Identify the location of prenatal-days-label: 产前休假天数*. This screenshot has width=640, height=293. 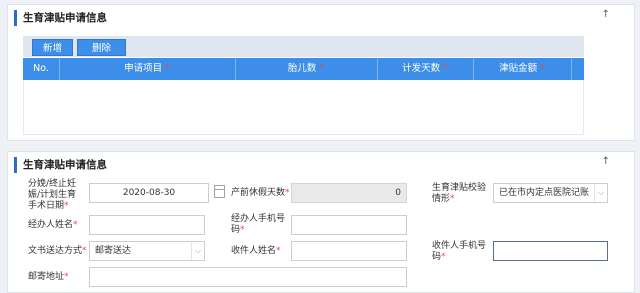
(260, 193).